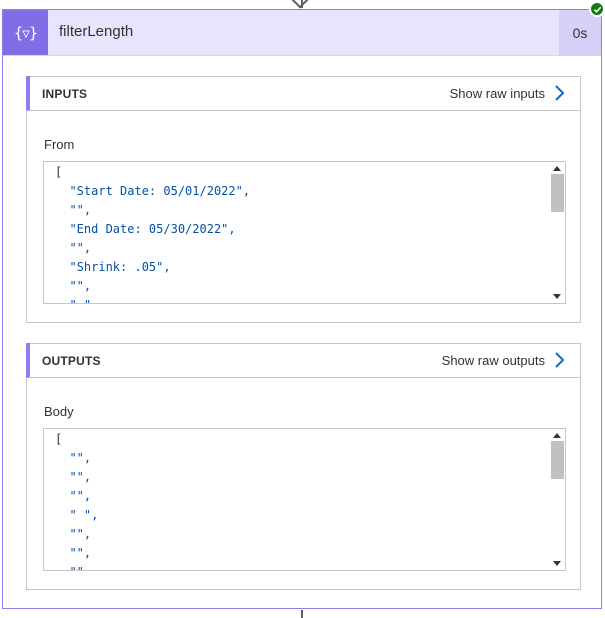  Describe the element at coordinates (557, 499) in the screenshot. I see `outputs-scrollbar` at that location.